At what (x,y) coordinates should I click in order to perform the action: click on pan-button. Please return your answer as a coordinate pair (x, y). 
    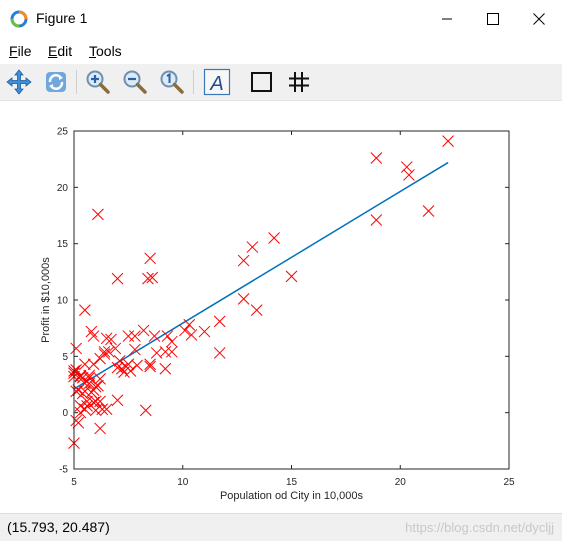
    Looking at the image, I should click on (19, 82).